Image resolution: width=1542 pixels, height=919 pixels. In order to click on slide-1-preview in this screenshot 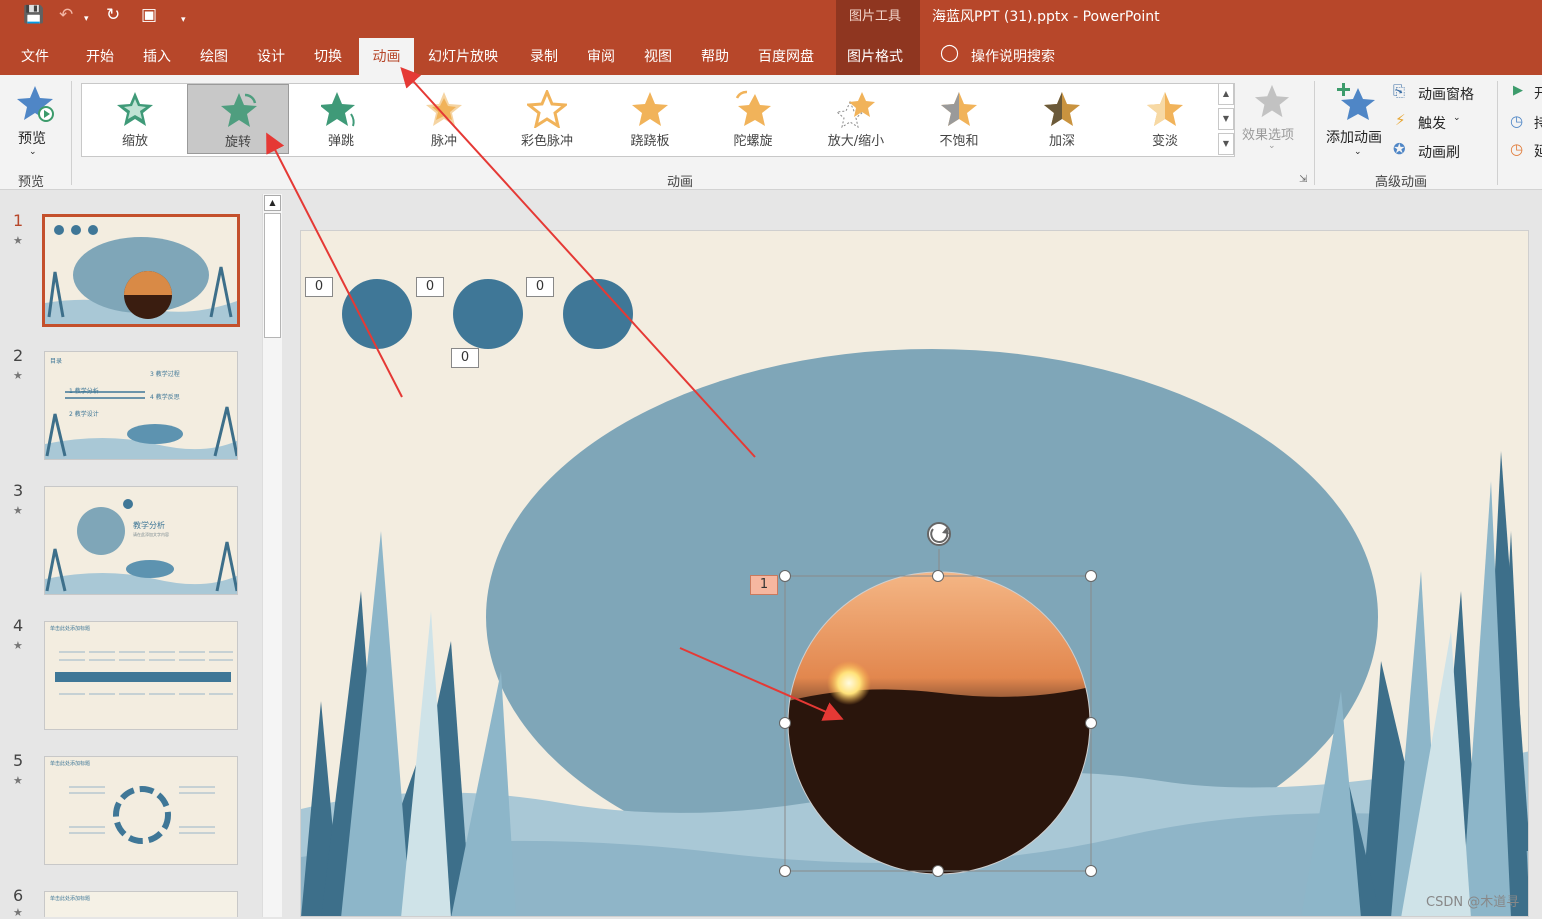, I will do `click(141, 270)`.